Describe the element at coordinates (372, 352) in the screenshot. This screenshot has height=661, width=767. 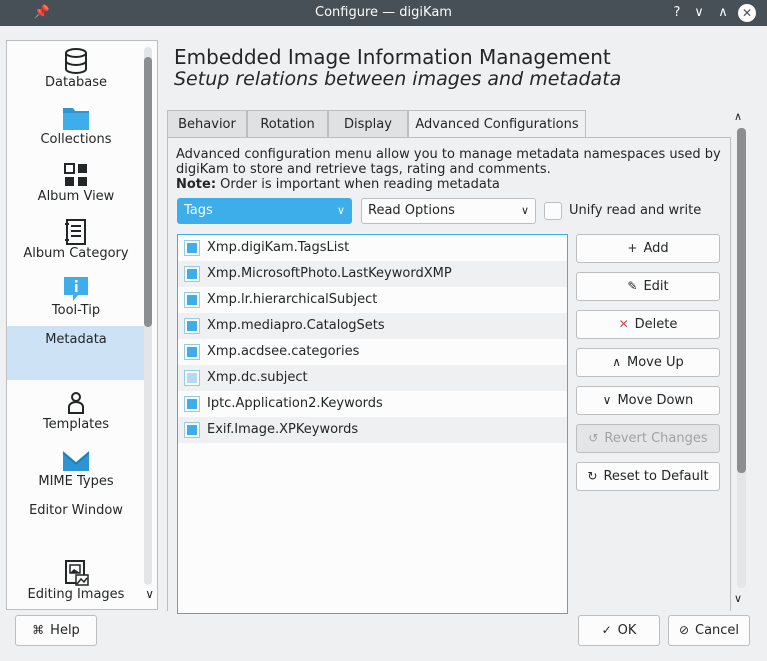
I see `list-item: Xmp.acdsee.categories` at that location.